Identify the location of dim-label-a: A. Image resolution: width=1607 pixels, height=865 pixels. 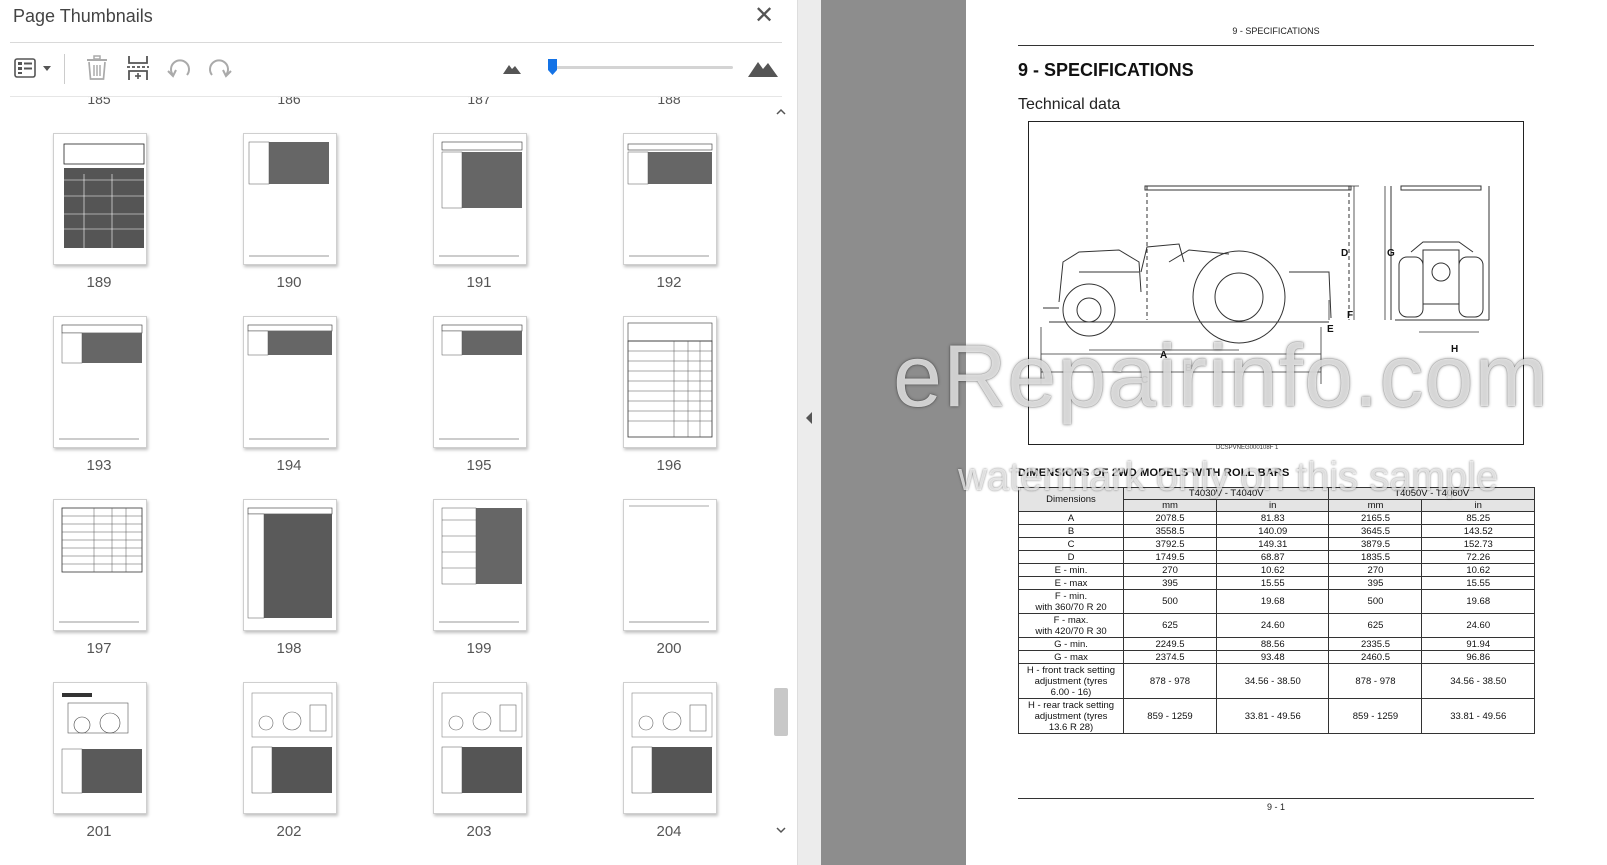
(1163, 355).